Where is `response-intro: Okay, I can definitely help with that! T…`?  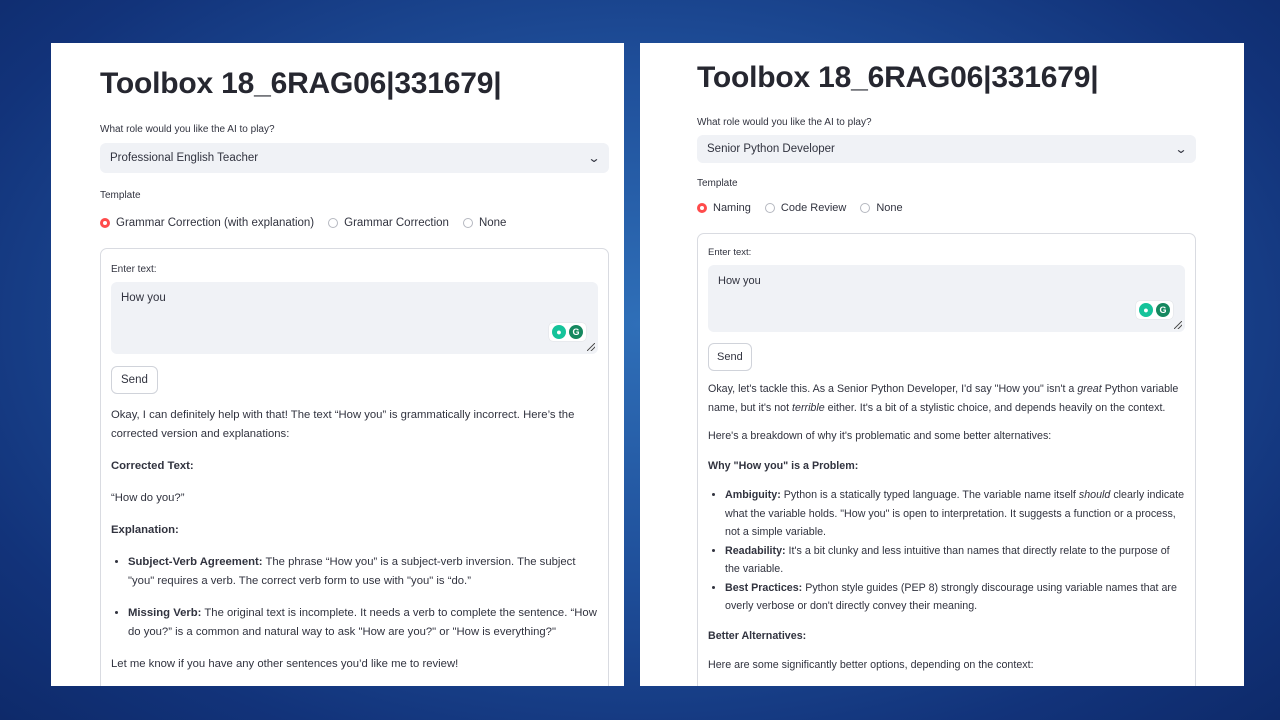
response-intro: Okay, I can definitely help with that! T… is located at coordinates (343, 424).